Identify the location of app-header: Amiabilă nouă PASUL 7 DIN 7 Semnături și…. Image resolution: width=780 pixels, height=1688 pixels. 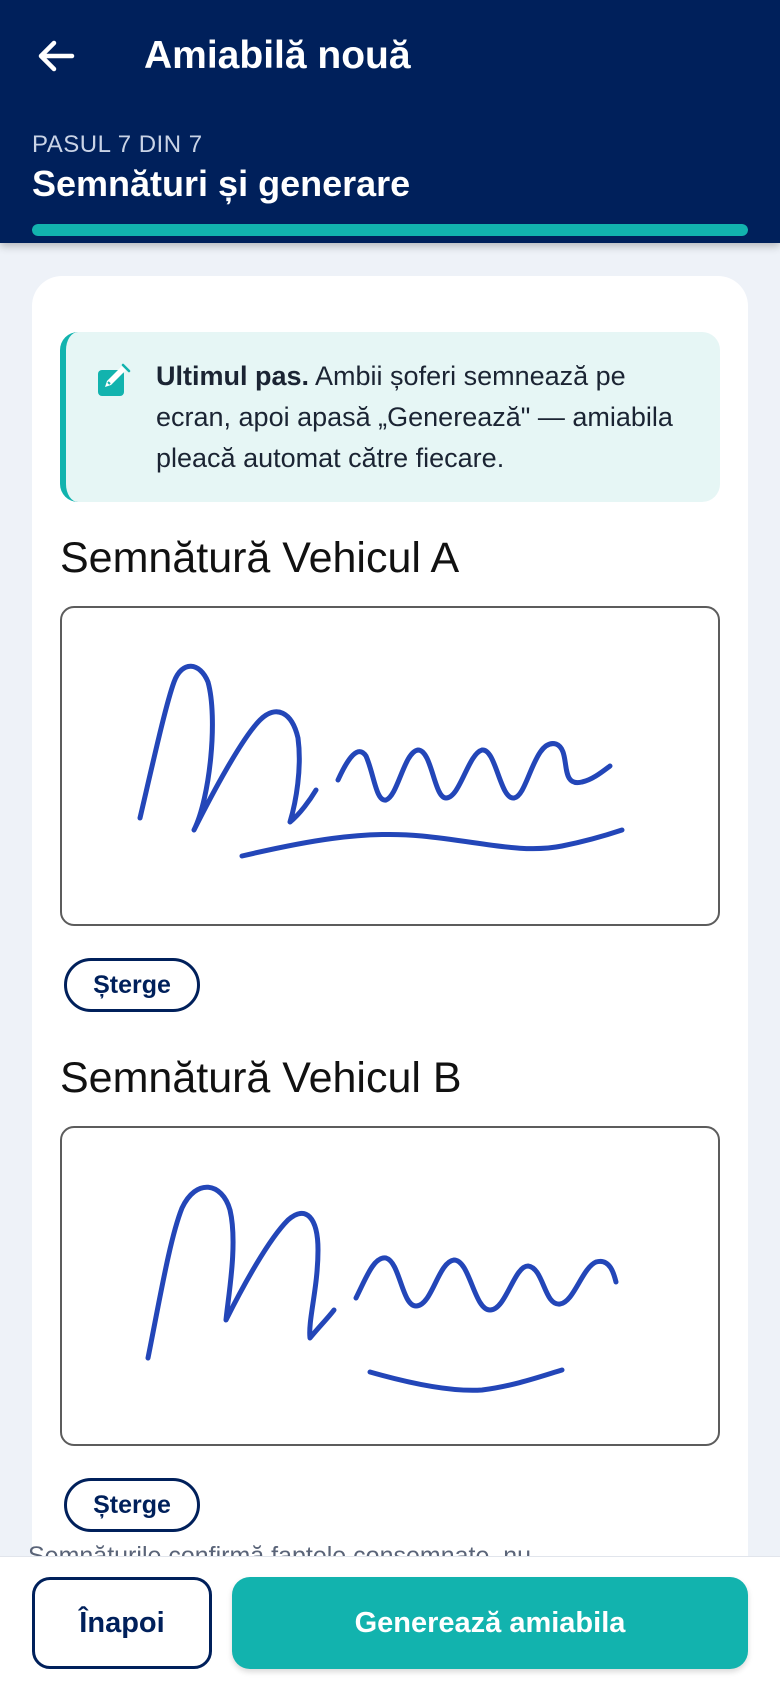
(390, 121).